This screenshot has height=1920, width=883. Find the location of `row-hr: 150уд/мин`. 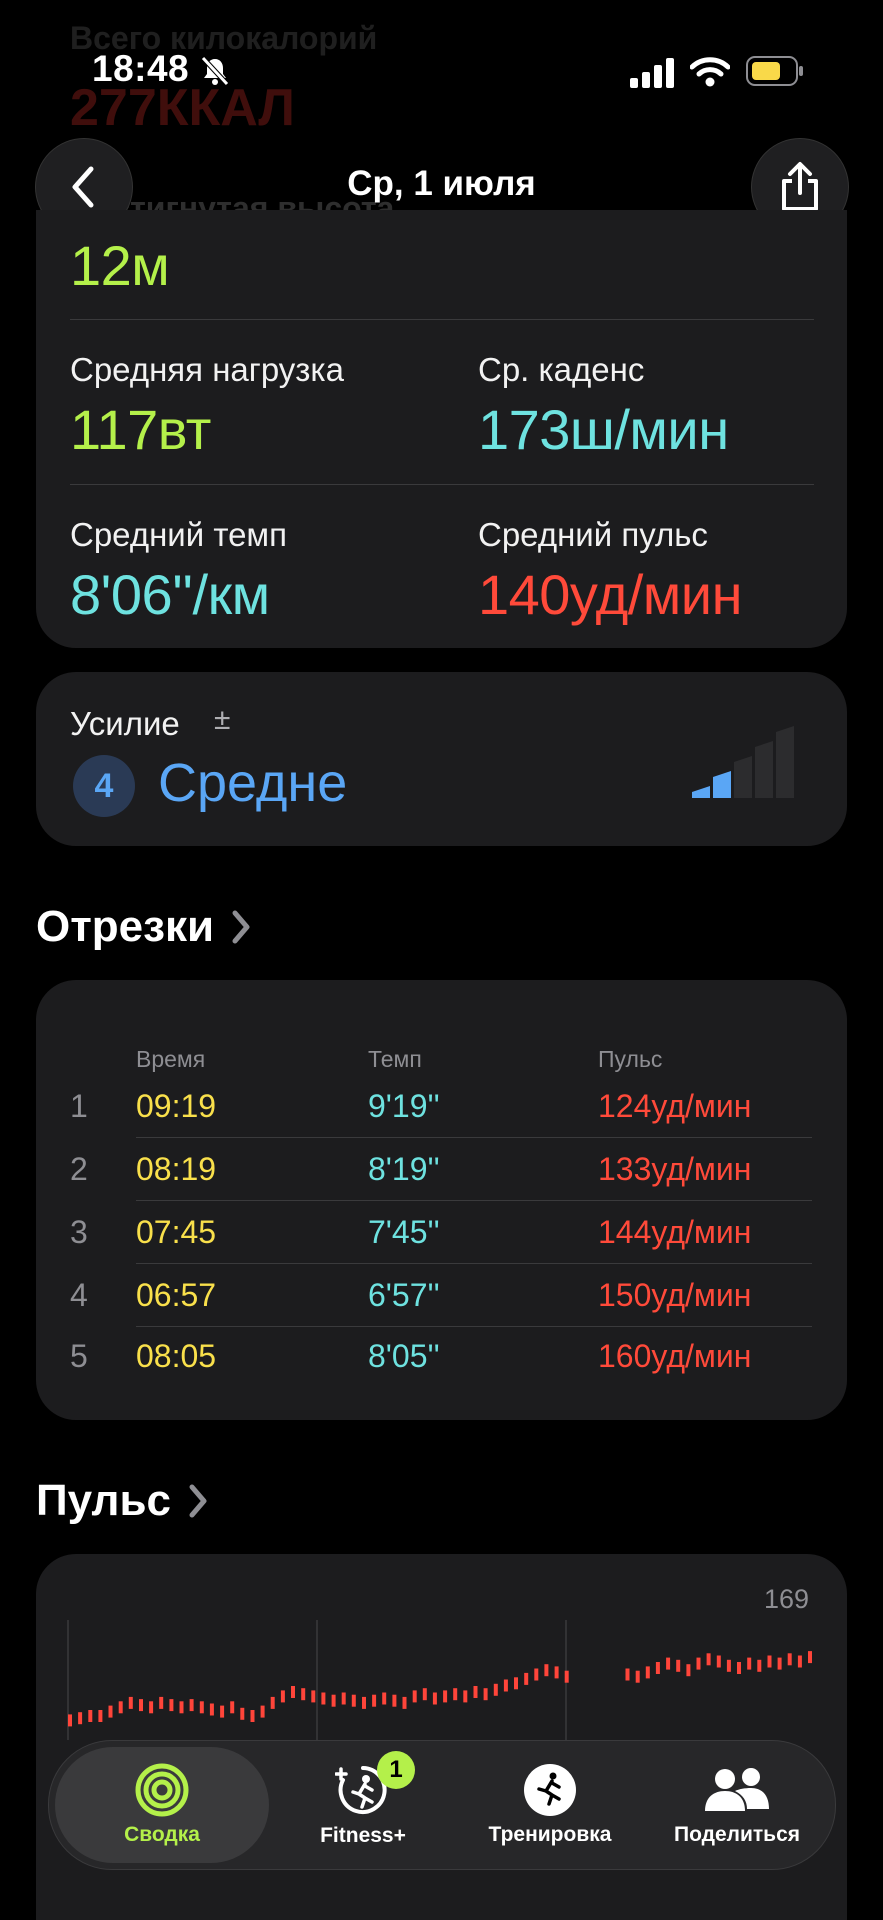

row-hr: 150уд/мин is located at coordinates (675, 1295).